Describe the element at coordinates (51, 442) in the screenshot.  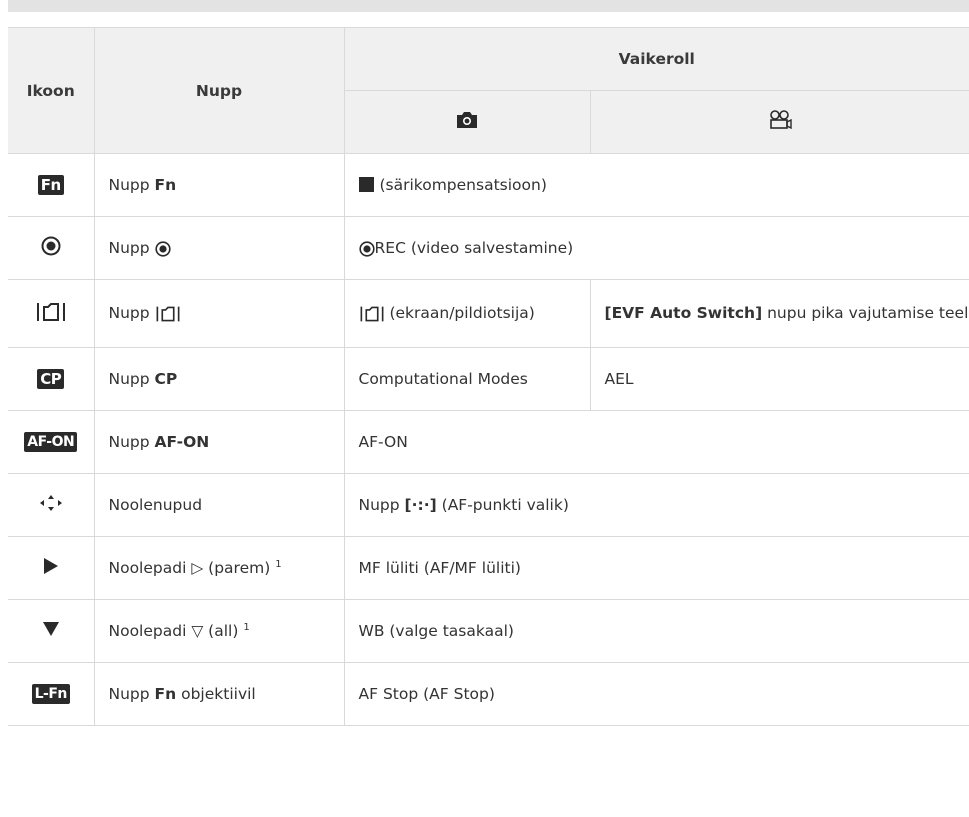
I see `af-on-icon: AF-ON` at that location.